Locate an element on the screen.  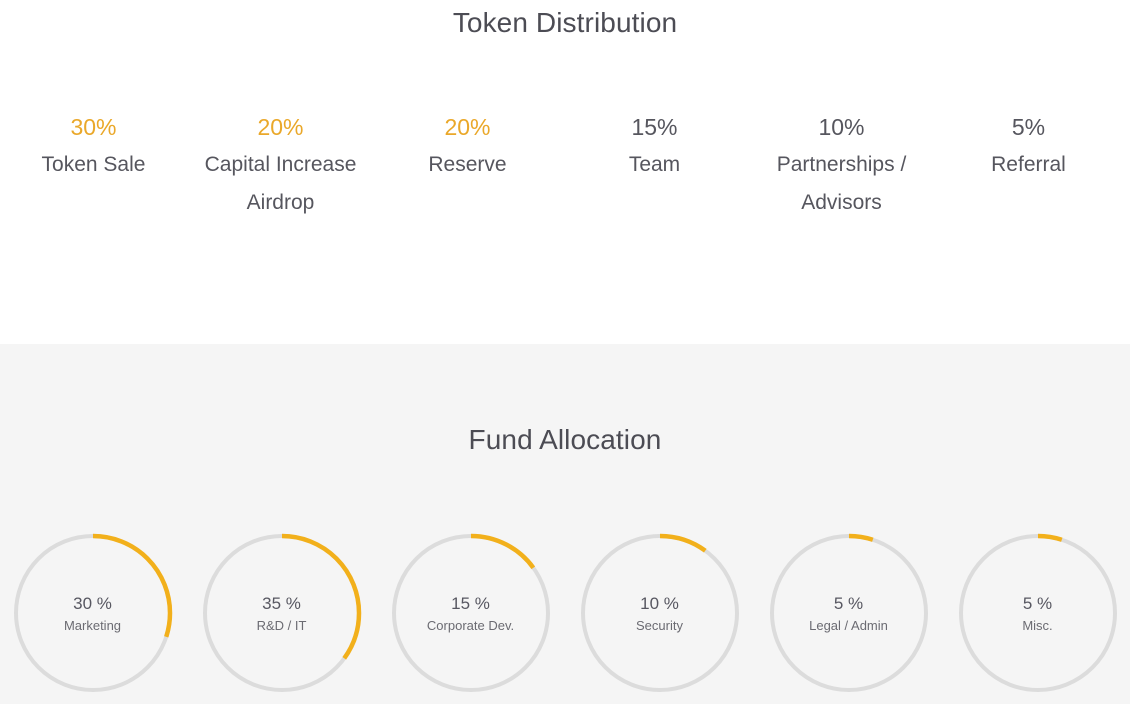
donut-cell-security: 10 % Security is located at coordinates (659, 613).